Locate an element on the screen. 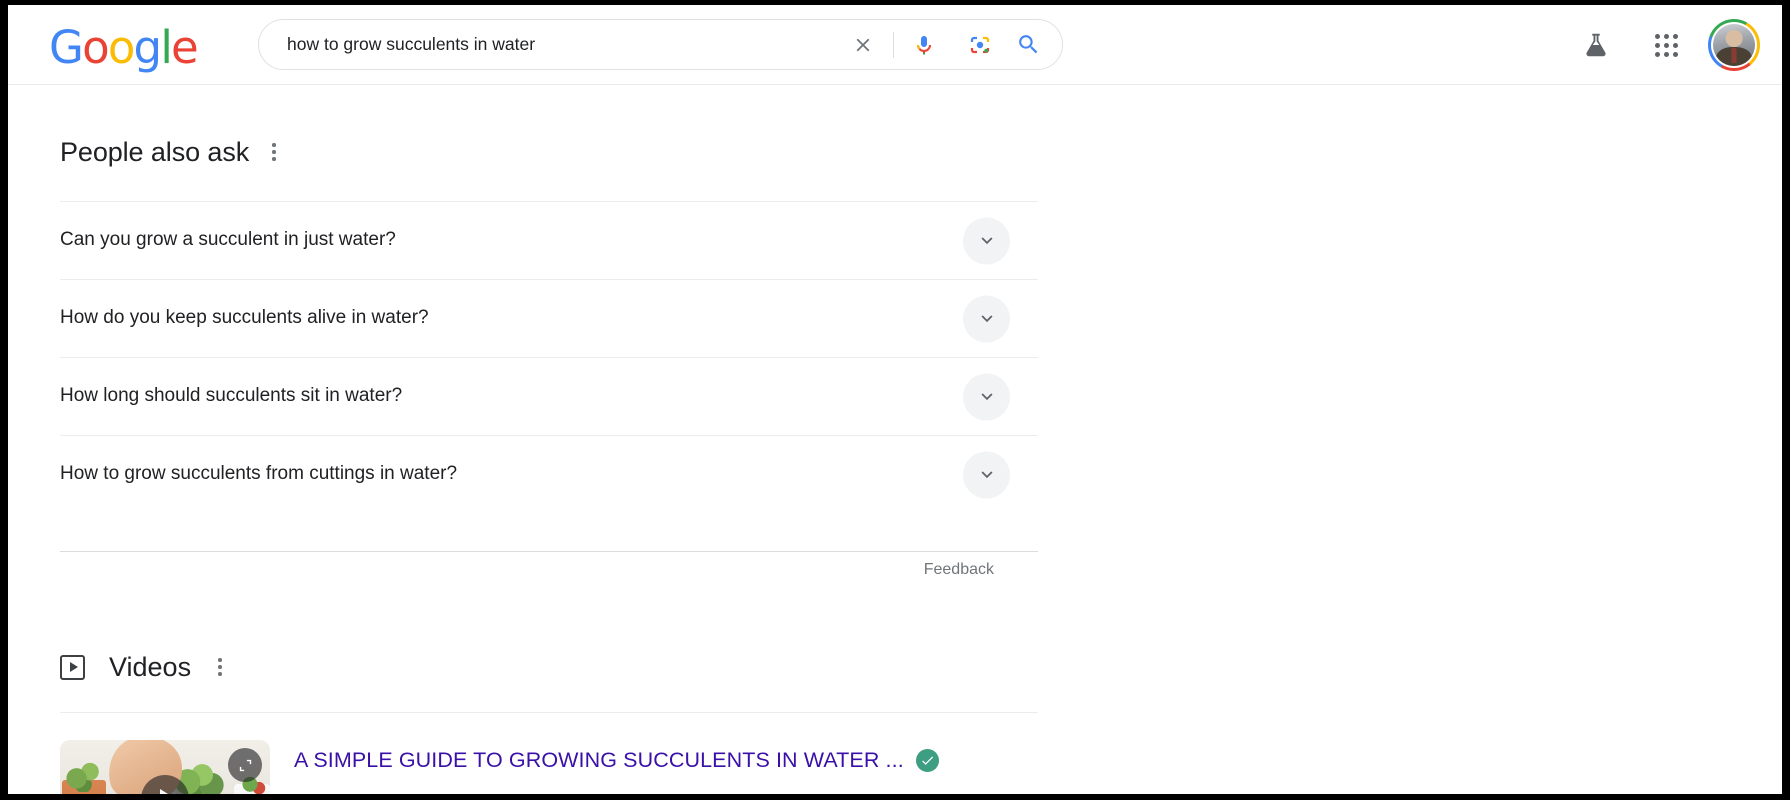  search-input is located at coordinates (550, 44).